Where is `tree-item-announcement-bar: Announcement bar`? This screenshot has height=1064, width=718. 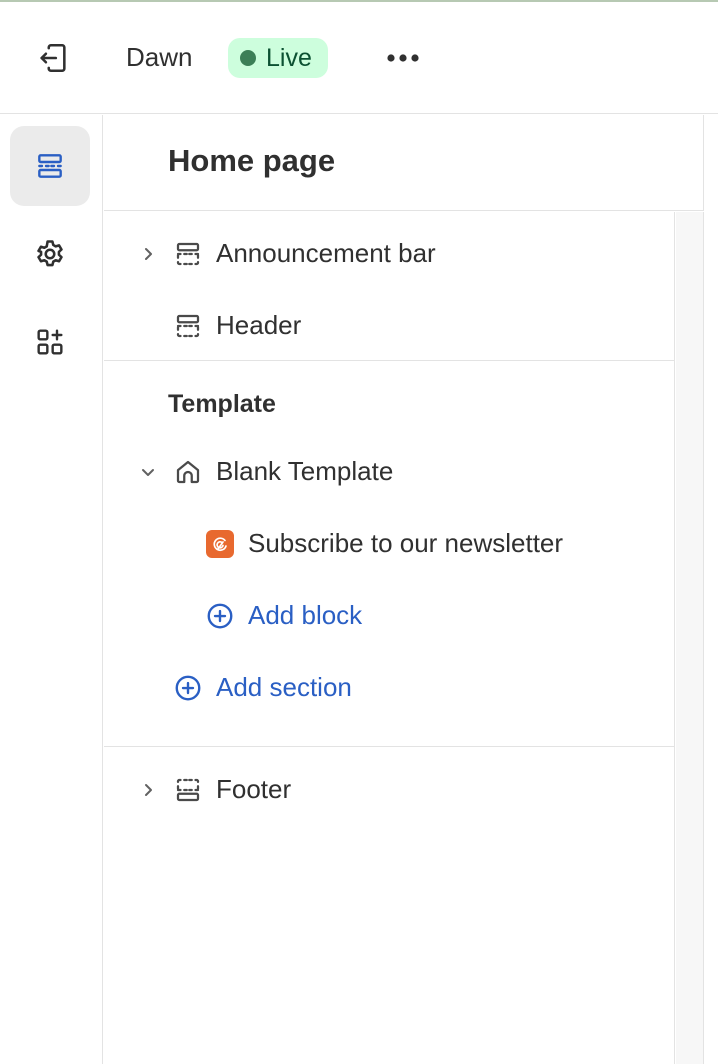
tree-item-announcement-bar: Announcement bar is located at coordinates (389, 254).